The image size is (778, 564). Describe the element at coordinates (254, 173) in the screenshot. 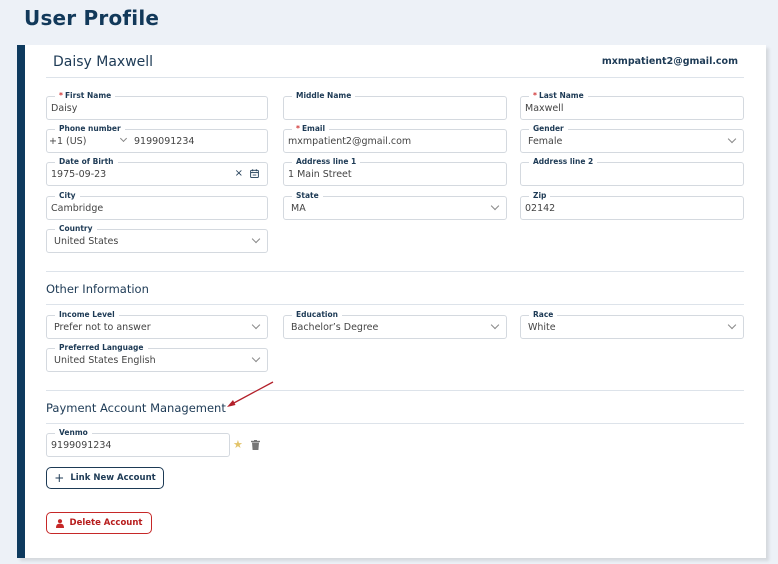

I see `calendar-icon` at that location.